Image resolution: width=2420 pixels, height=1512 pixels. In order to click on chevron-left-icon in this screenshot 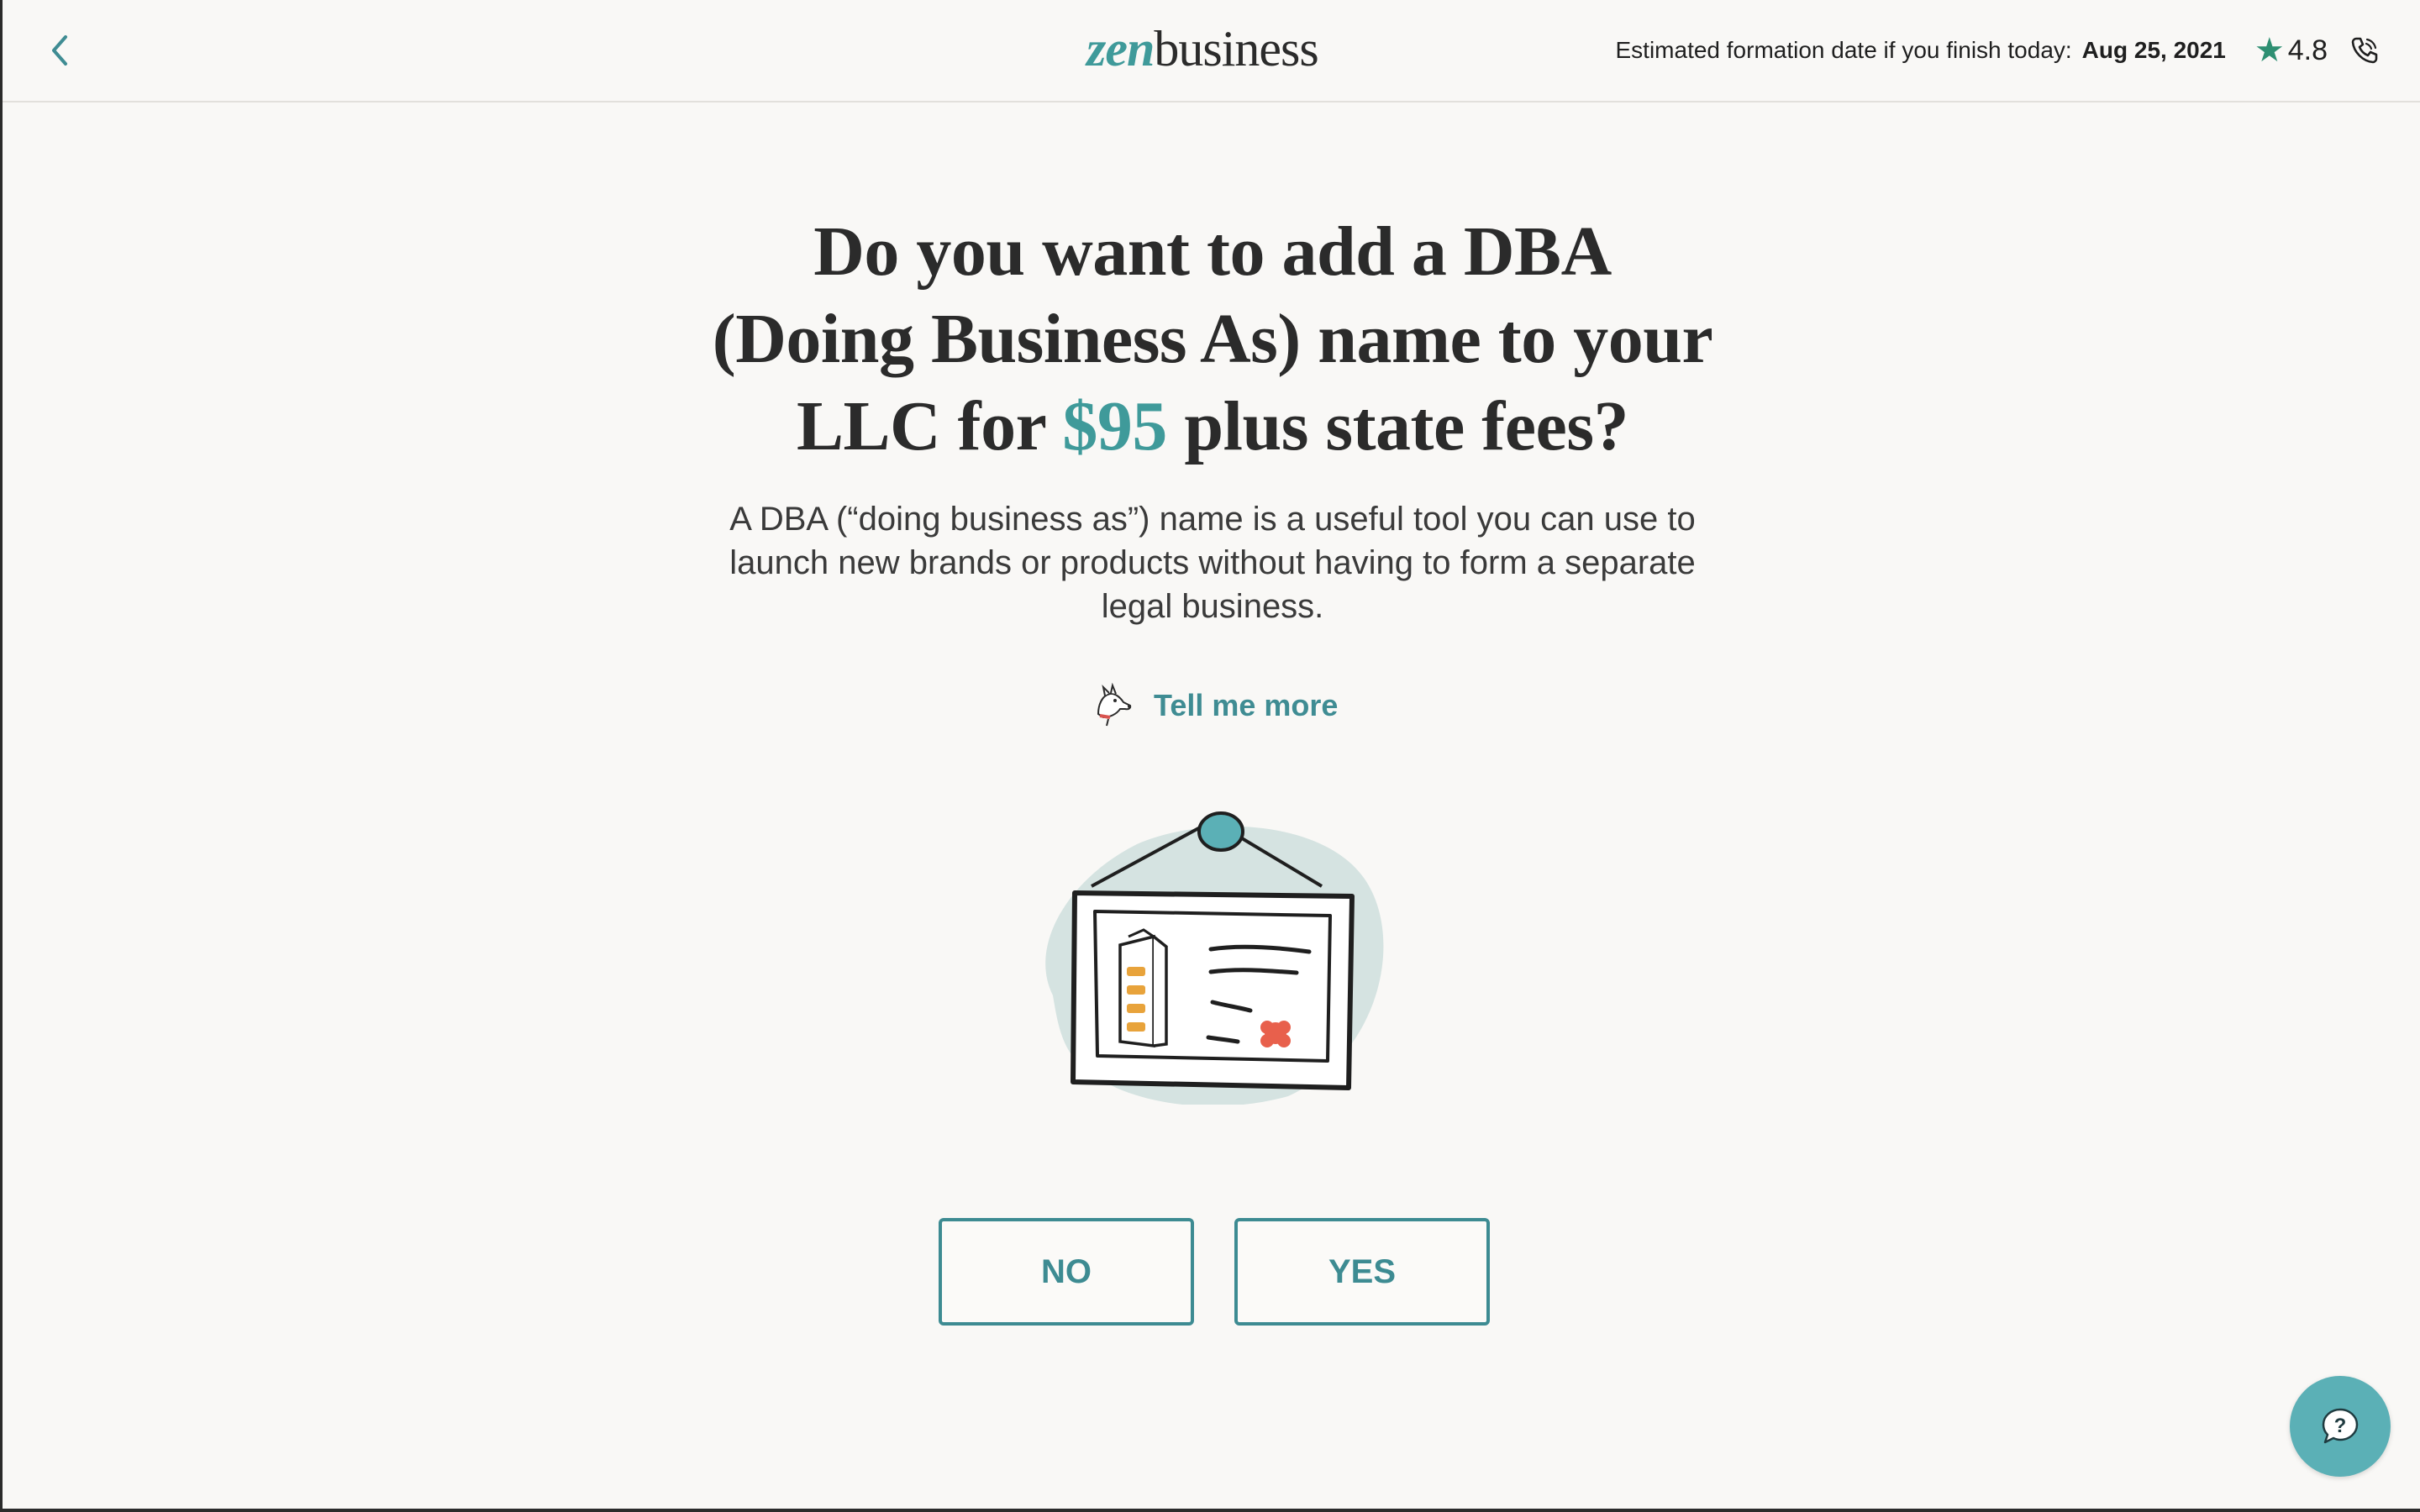, I will do `click(60, 50)`.